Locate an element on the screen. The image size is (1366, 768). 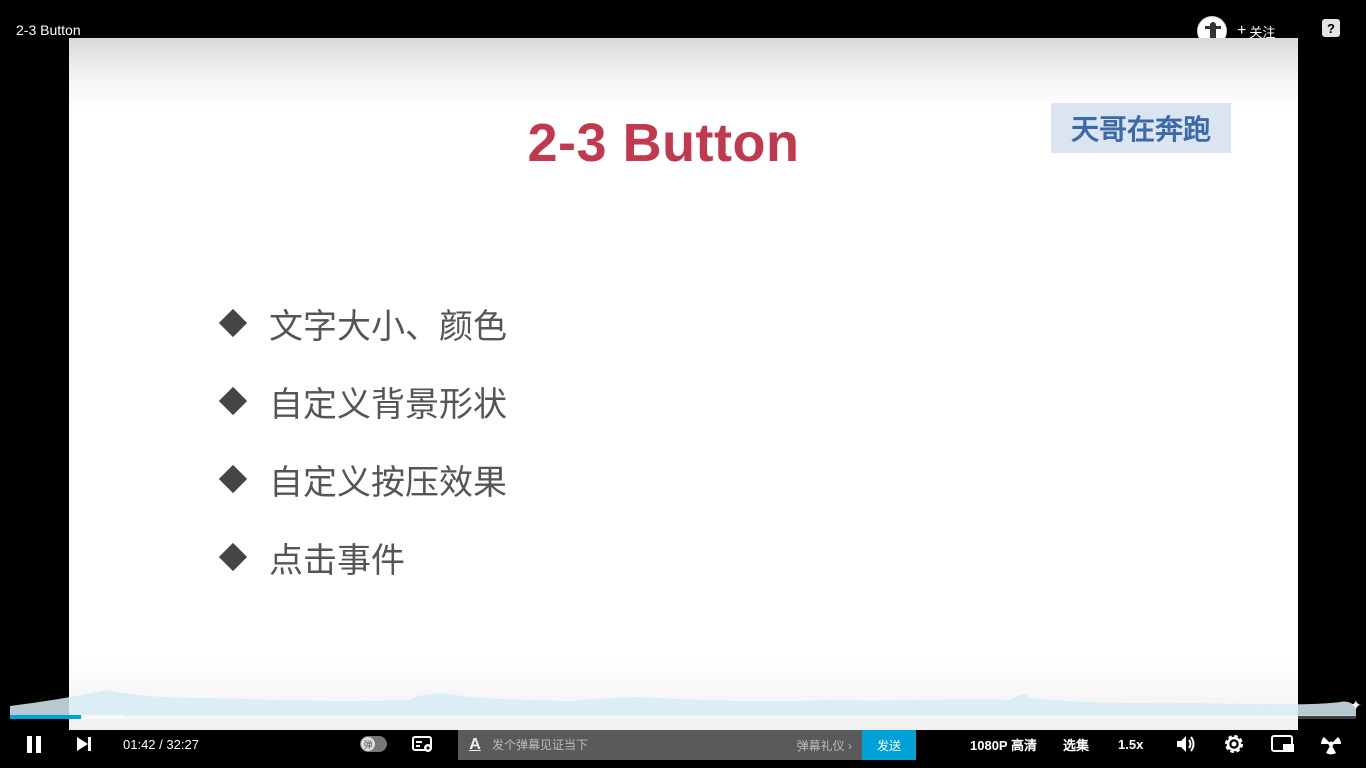
danmu-switch-knob: 弹 is located at coordinates (368, 744).